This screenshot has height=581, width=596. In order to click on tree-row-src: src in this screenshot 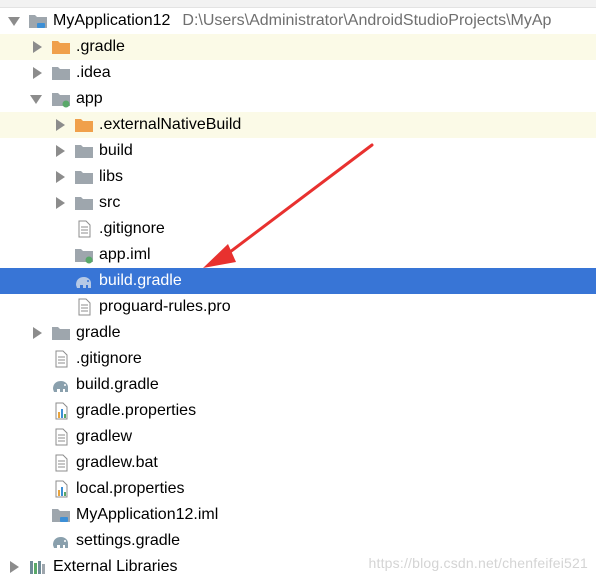, I will do `click(298, 203)`.